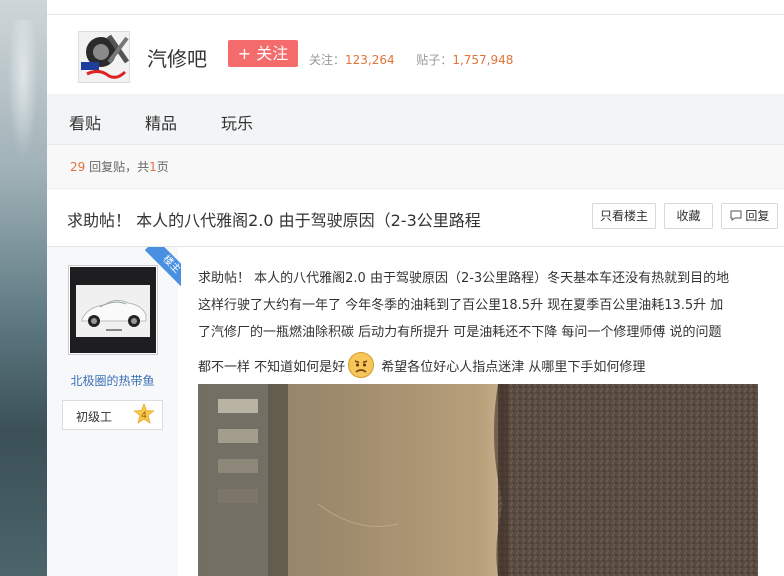 This screenshot has width=784, height=576. I want to click on author-name: 北极圈的热带鱼, so click(112, 380).